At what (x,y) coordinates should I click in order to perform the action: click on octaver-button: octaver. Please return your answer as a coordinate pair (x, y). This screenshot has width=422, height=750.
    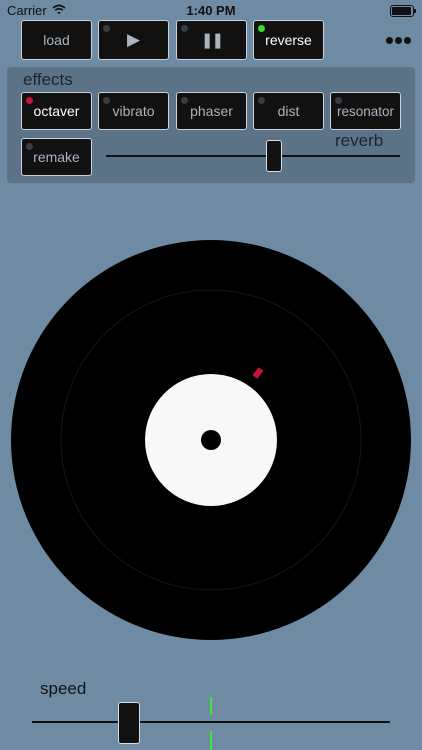
    Looking at the image, I should click on (56, 111).